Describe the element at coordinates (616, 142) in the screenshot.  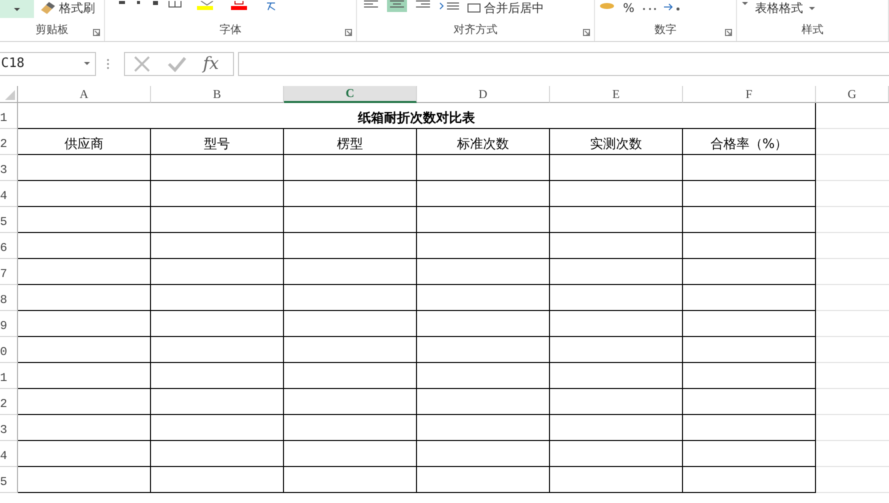
I see `table-header-cell: 实测次数` at that location.